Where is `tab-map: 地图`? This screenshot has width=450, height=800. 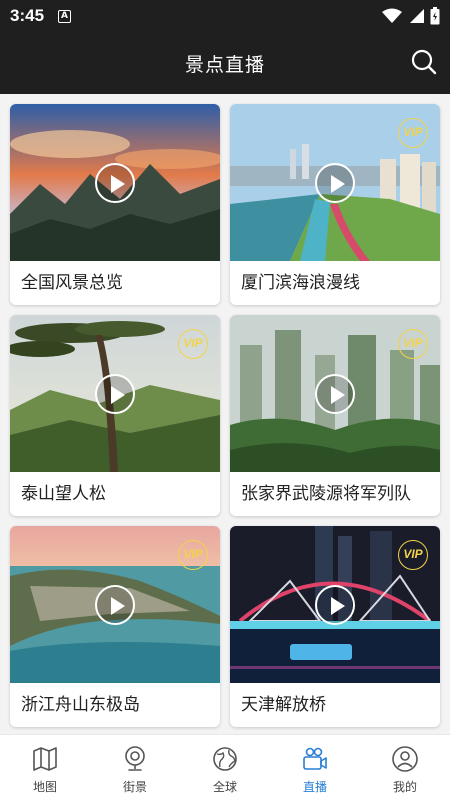 tab-map: 地图 is located at coordinates (45, 767).